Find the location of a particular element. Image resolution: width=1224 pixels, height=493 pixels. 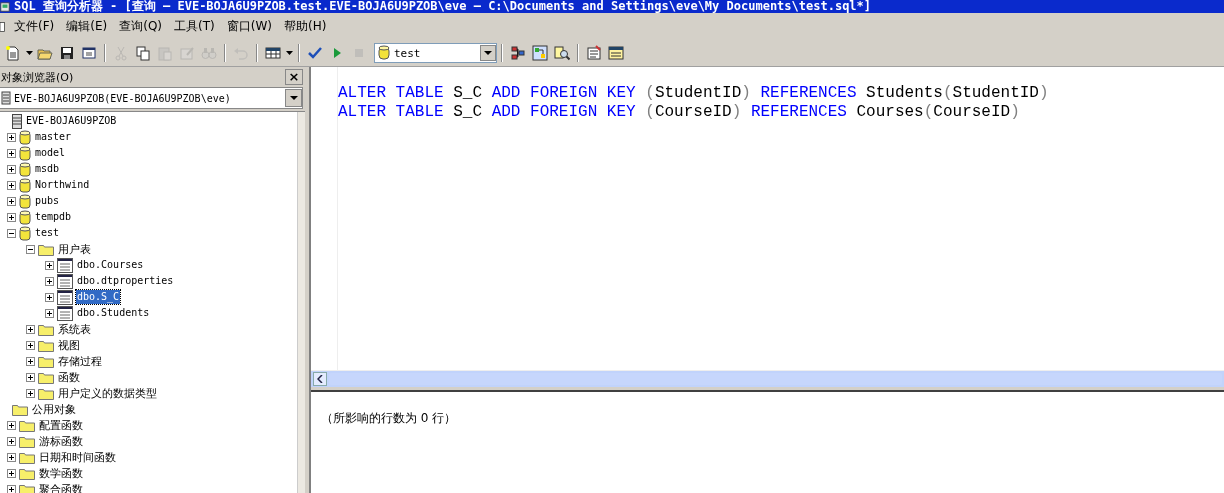

tree-item: 用户表 is located at coordinates (74, 249).